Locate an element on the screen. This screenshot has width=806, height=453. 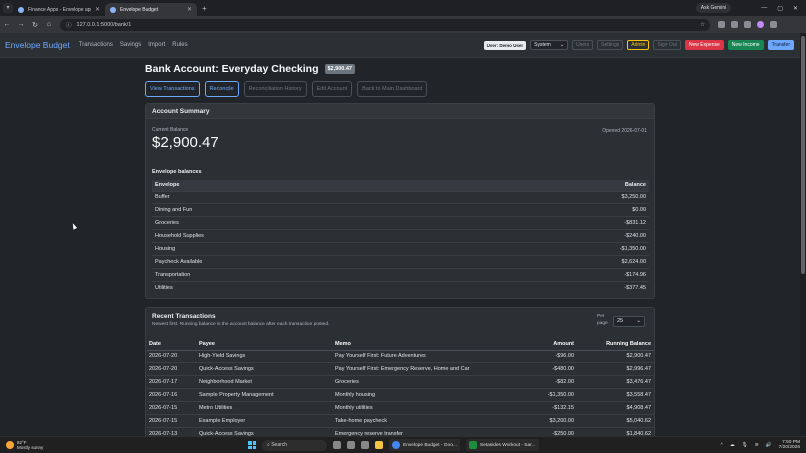
reconcile-button: Reconcile is located at coordinates (221, 89).